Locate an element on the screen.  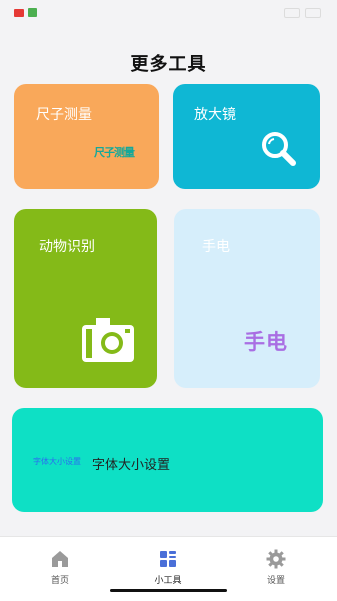
nav-settings-label: 设置 is located at coordinates (275, 581).